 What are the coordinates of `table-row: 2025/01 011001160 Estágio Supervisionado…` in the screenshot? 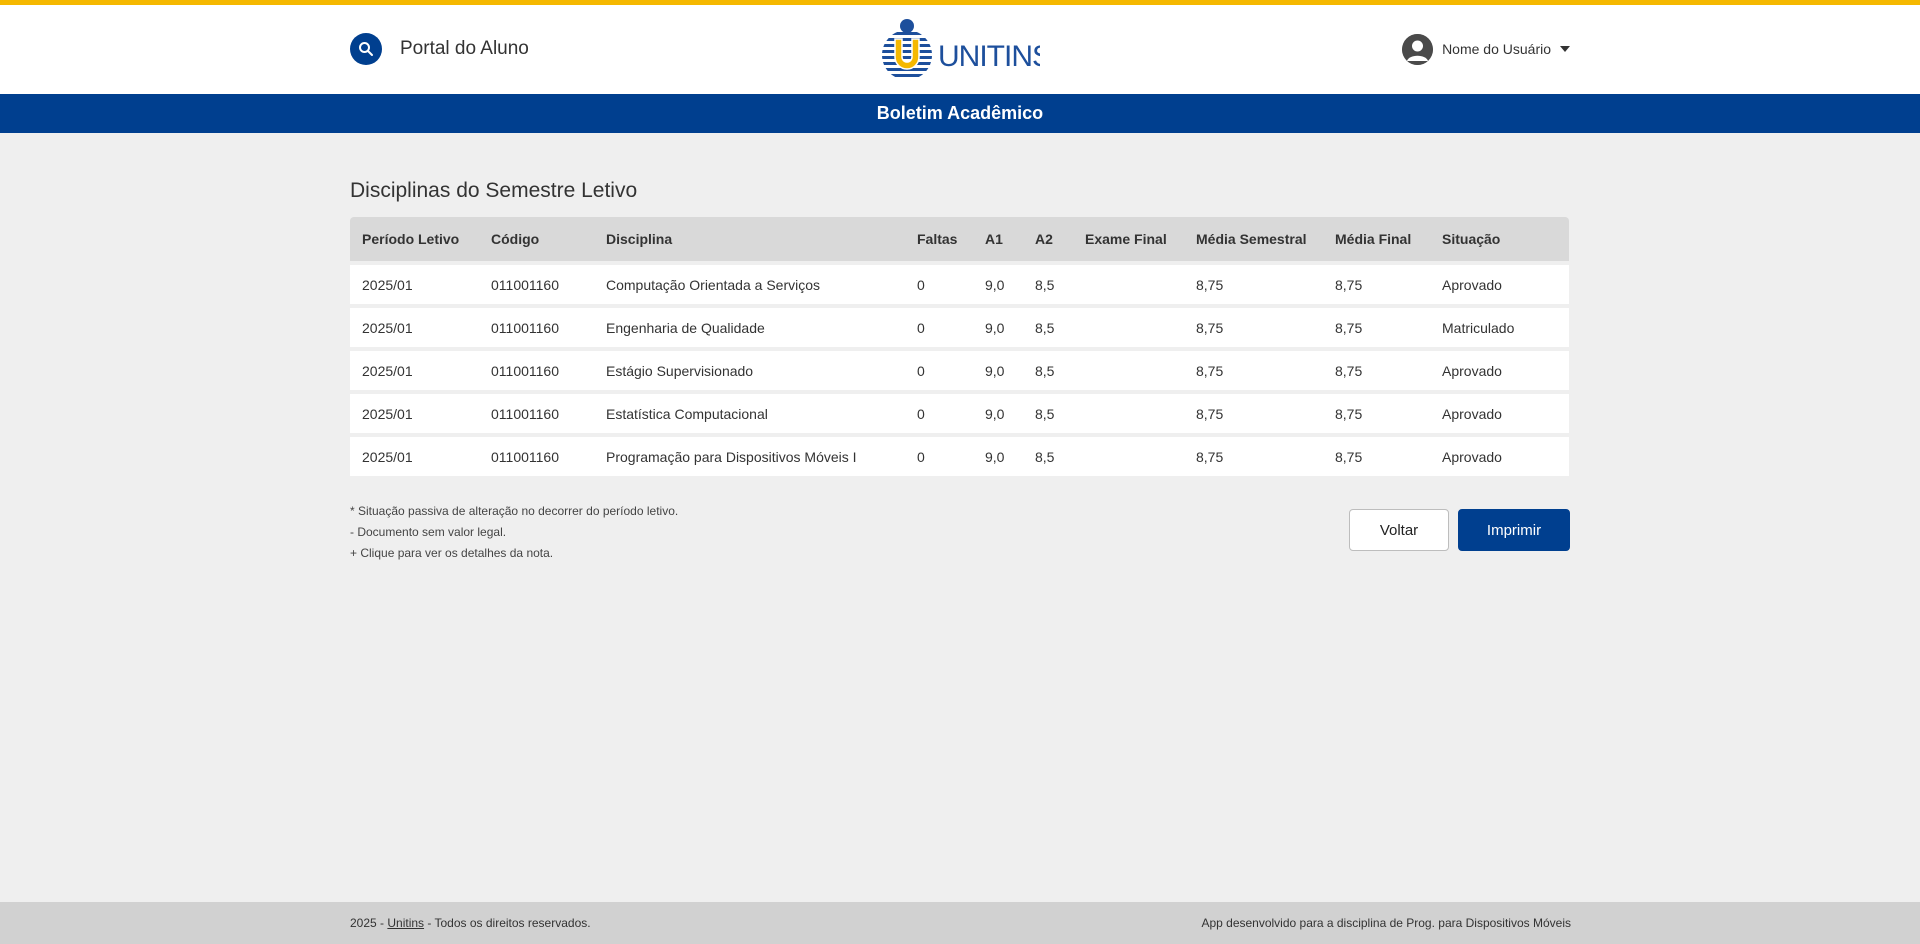 It's located at (959, 370).